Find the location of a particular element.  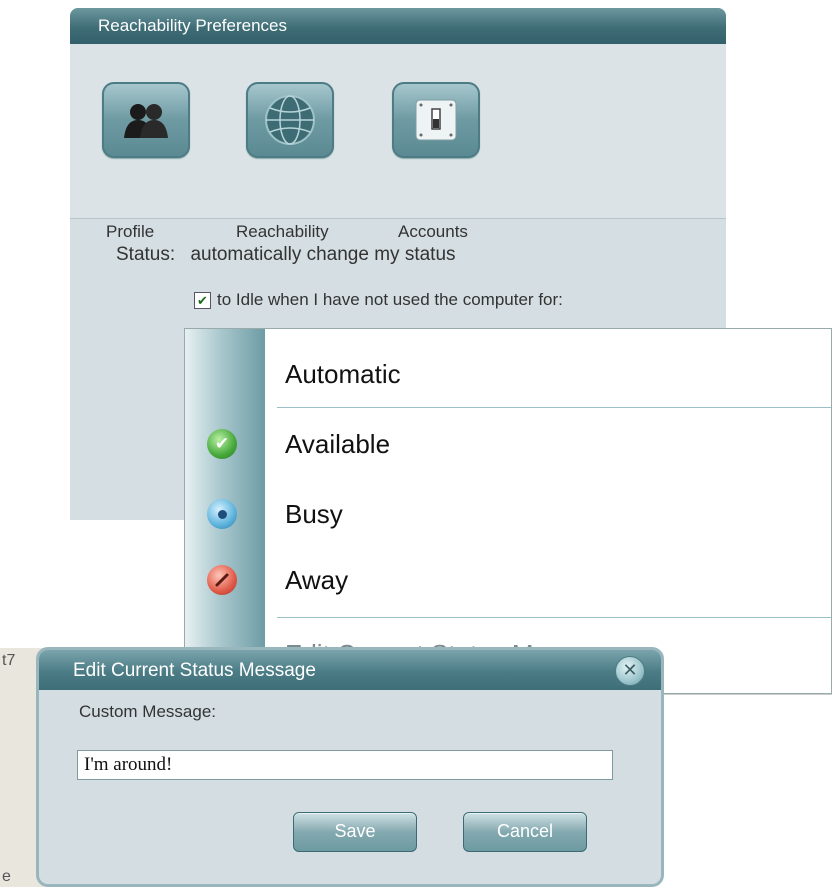

checkmark-icon: ✔ is located at coordinates (202, 300).